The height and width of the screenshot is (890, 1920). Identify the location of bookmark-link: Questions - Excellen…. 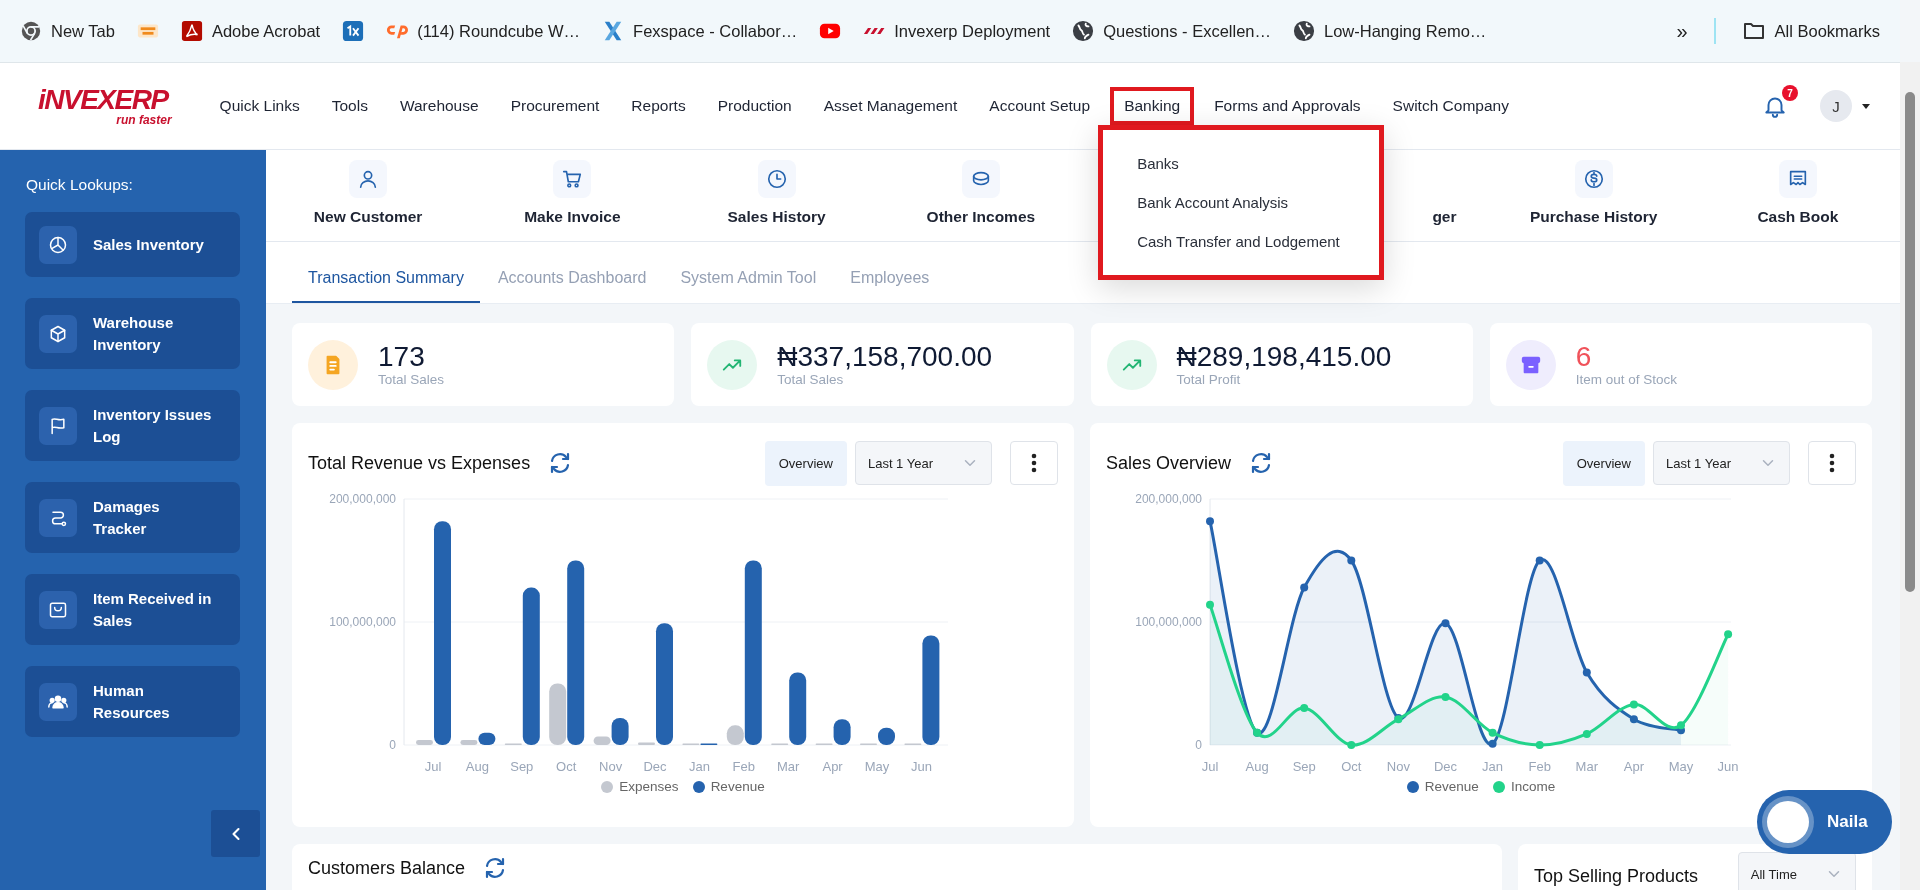
(1171, 31).